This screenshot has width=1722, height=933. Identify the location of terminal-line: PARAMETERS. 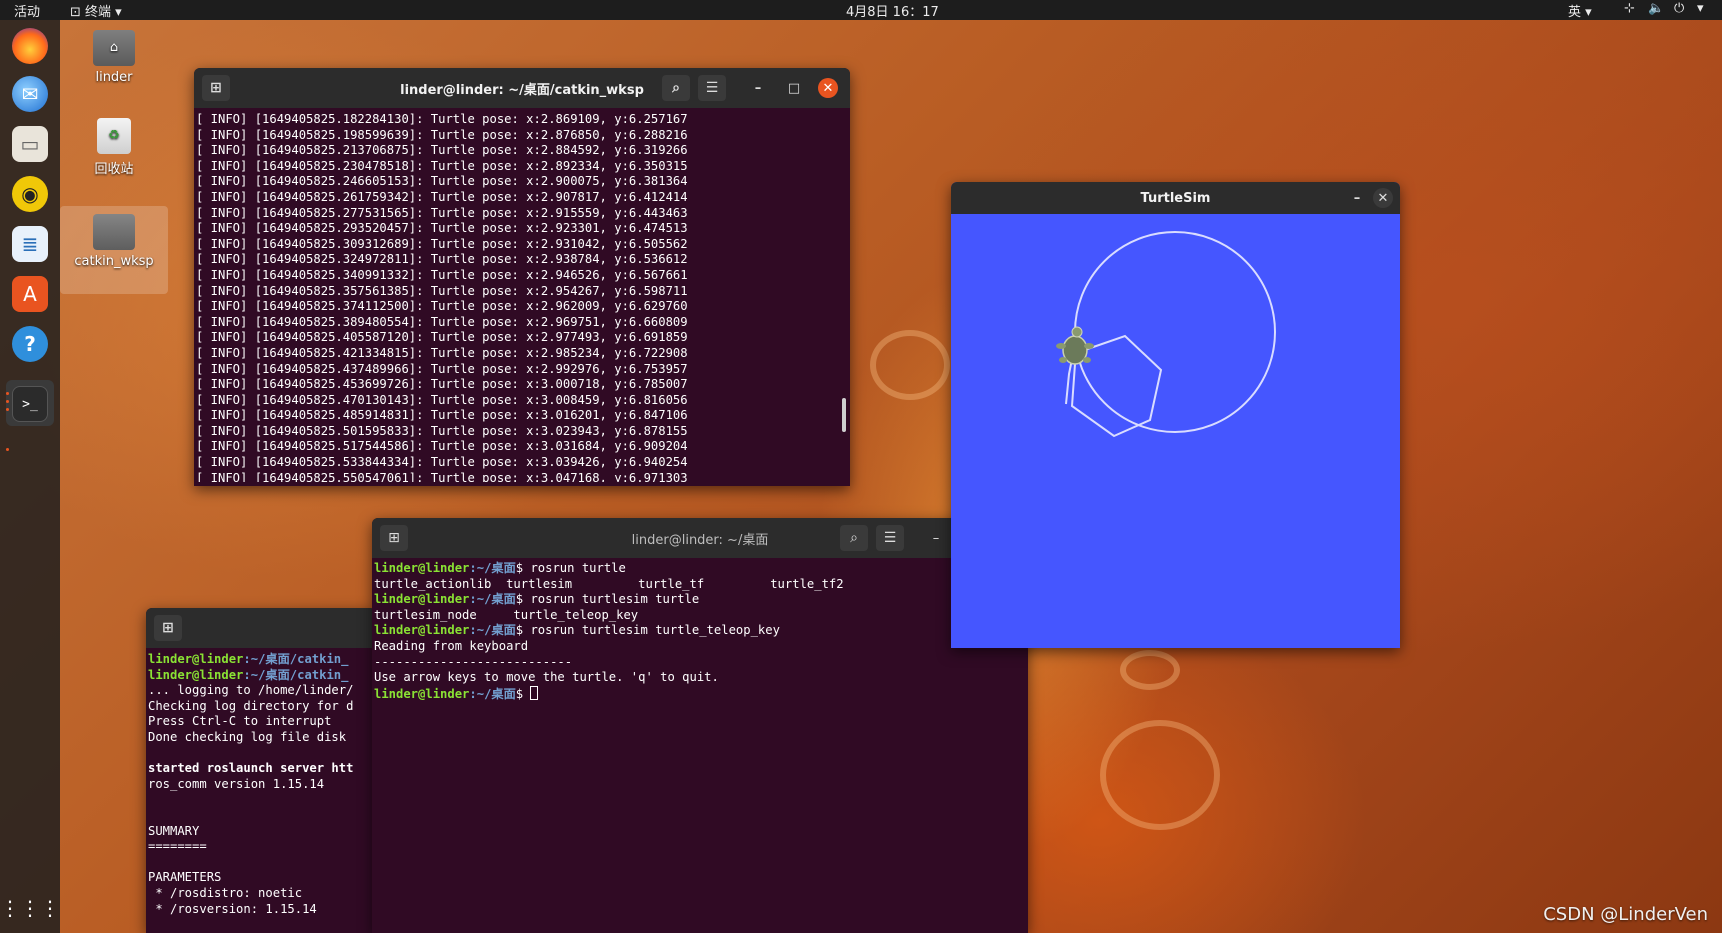
(185, 877).